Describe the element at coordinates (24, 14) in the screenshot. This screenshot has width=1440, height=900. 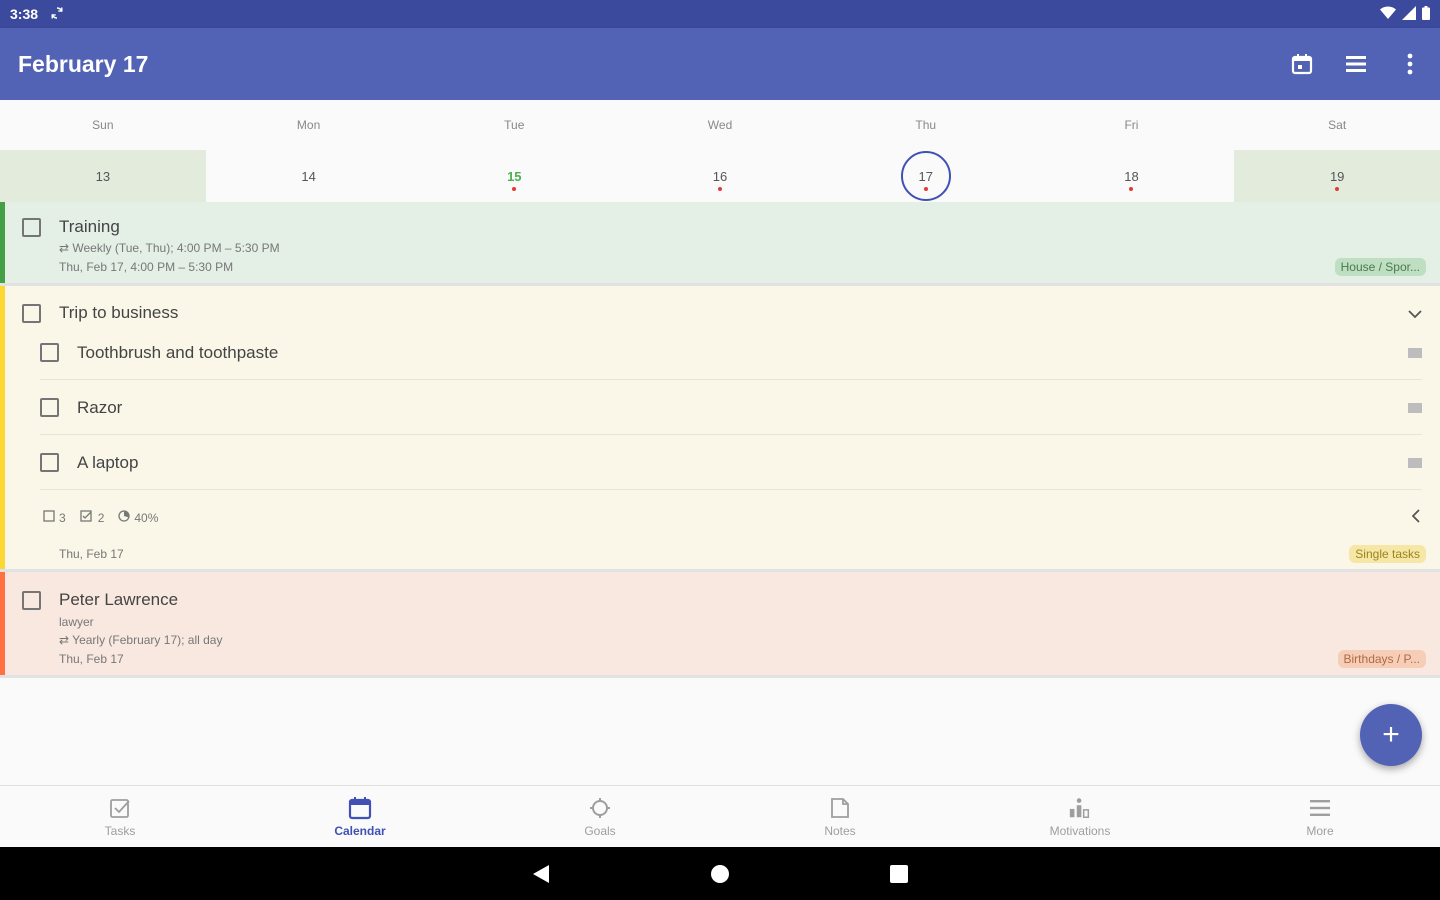
I see `status-time: 3:38` at that location.